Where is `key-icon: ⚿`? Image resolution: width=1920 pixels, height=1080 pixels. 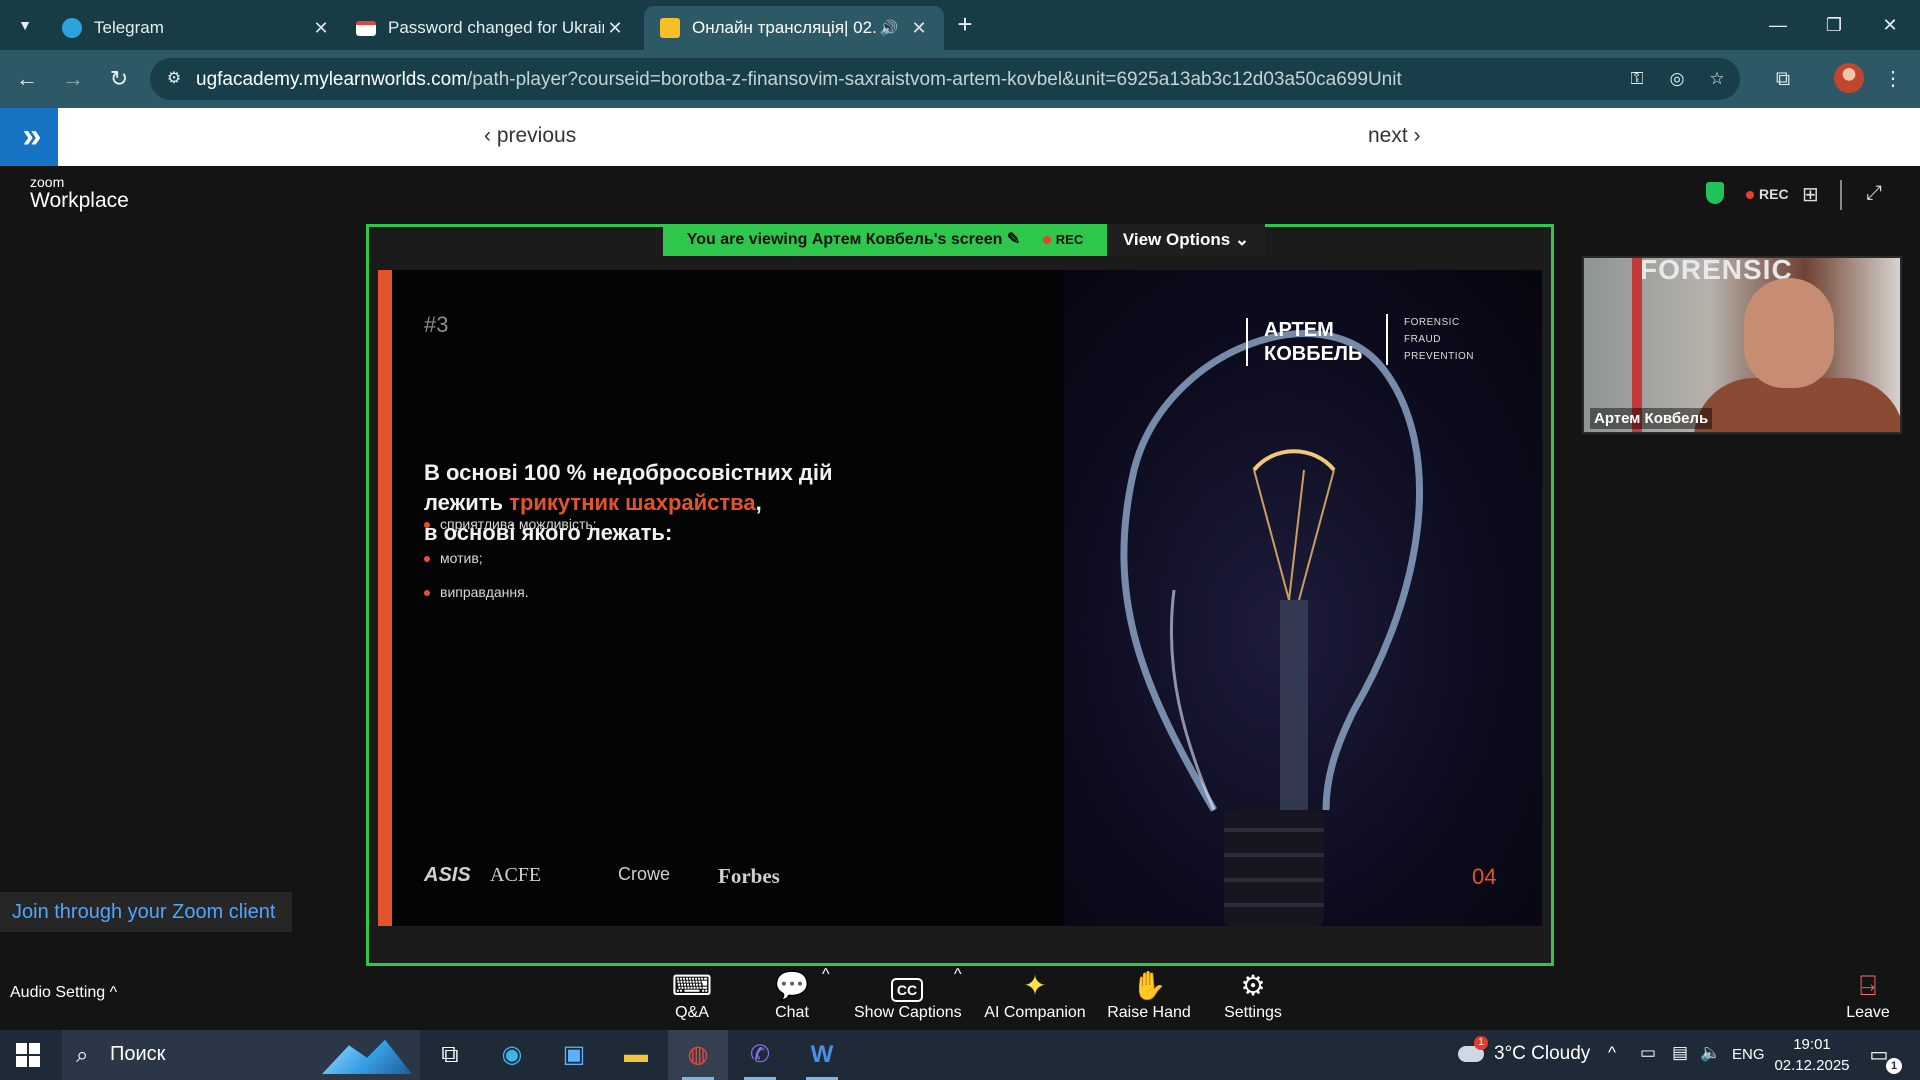
key-icon: ⚿ is located at coordinates (1637, 79).